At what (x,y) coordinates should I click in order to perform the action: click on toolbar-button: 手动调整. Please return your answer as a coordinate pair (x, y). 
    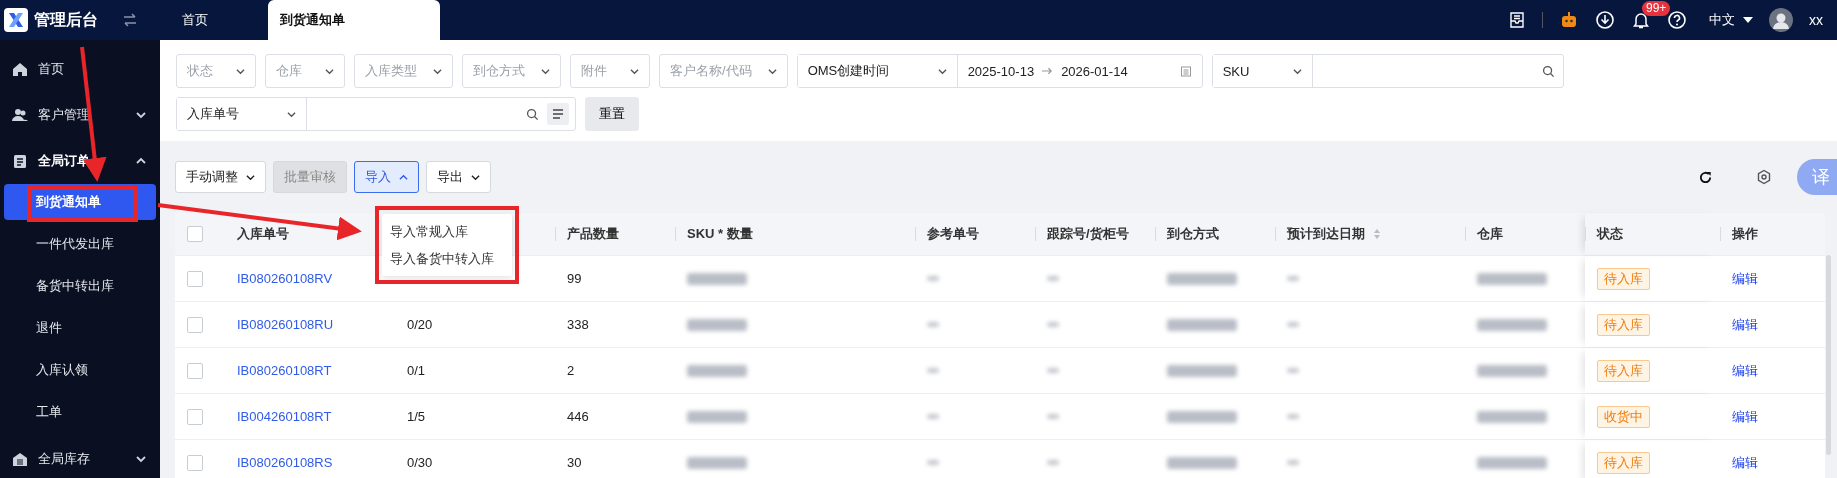
    Looking at the image, I should click on (220, 177).